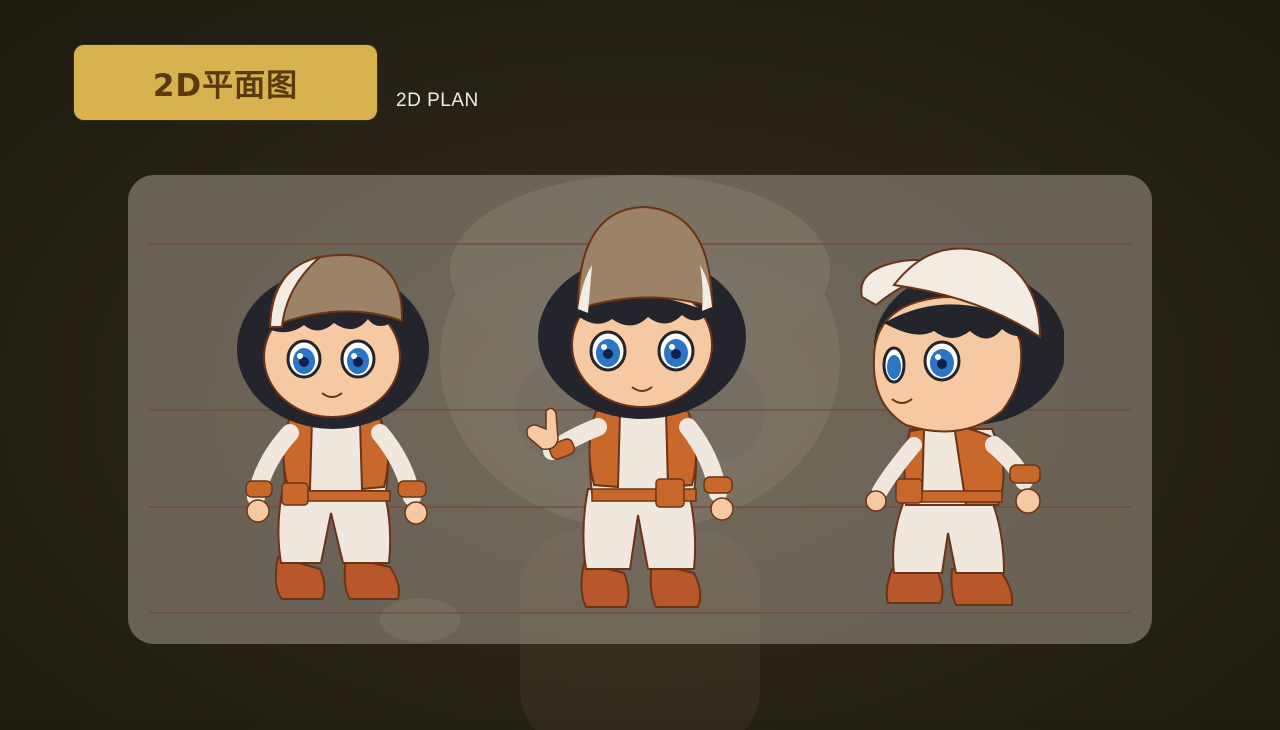 The height and width of the screenshot is (730, 1280). Describe the element at coordinates (225, 86) in the screenshot. I see `page-title: 2D平面图` at that location.